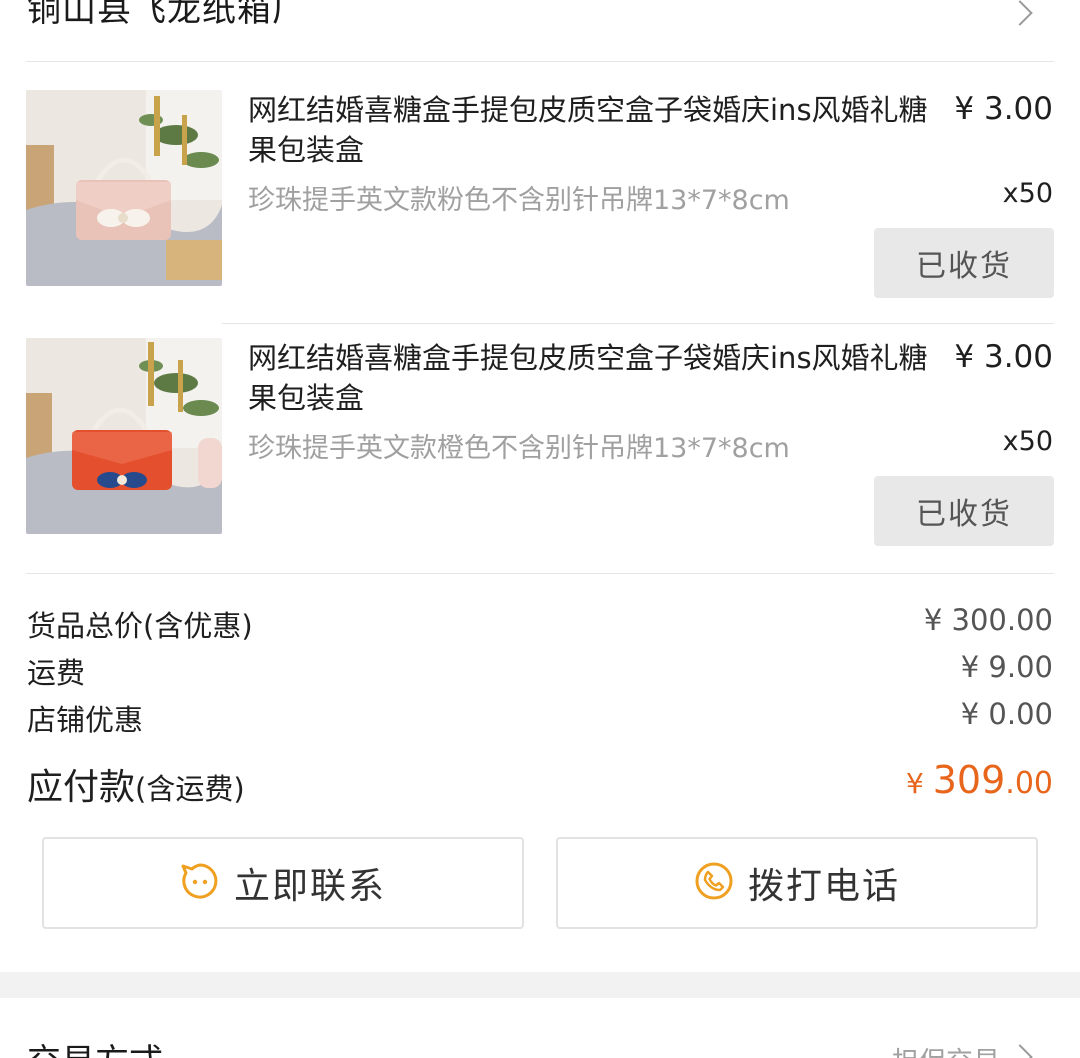 The image size is (1080, 1058). Describe the element at coordinates (85, 720) in the screenshot. I see `store-discount-label: 店铺优惠` at that location.